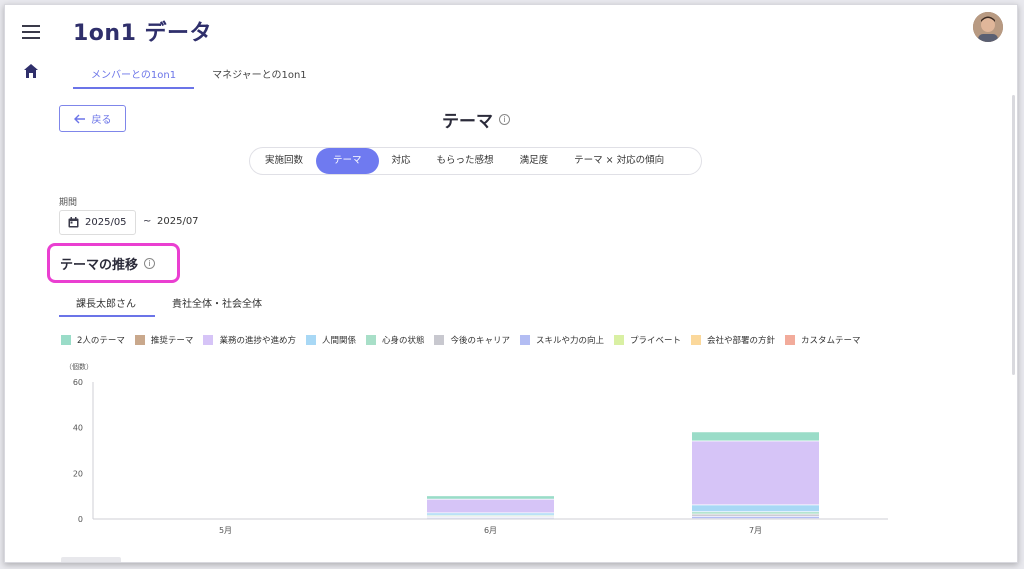 The image size is (1024, 569). I want to click on next-section-peek, so click(91, 559).